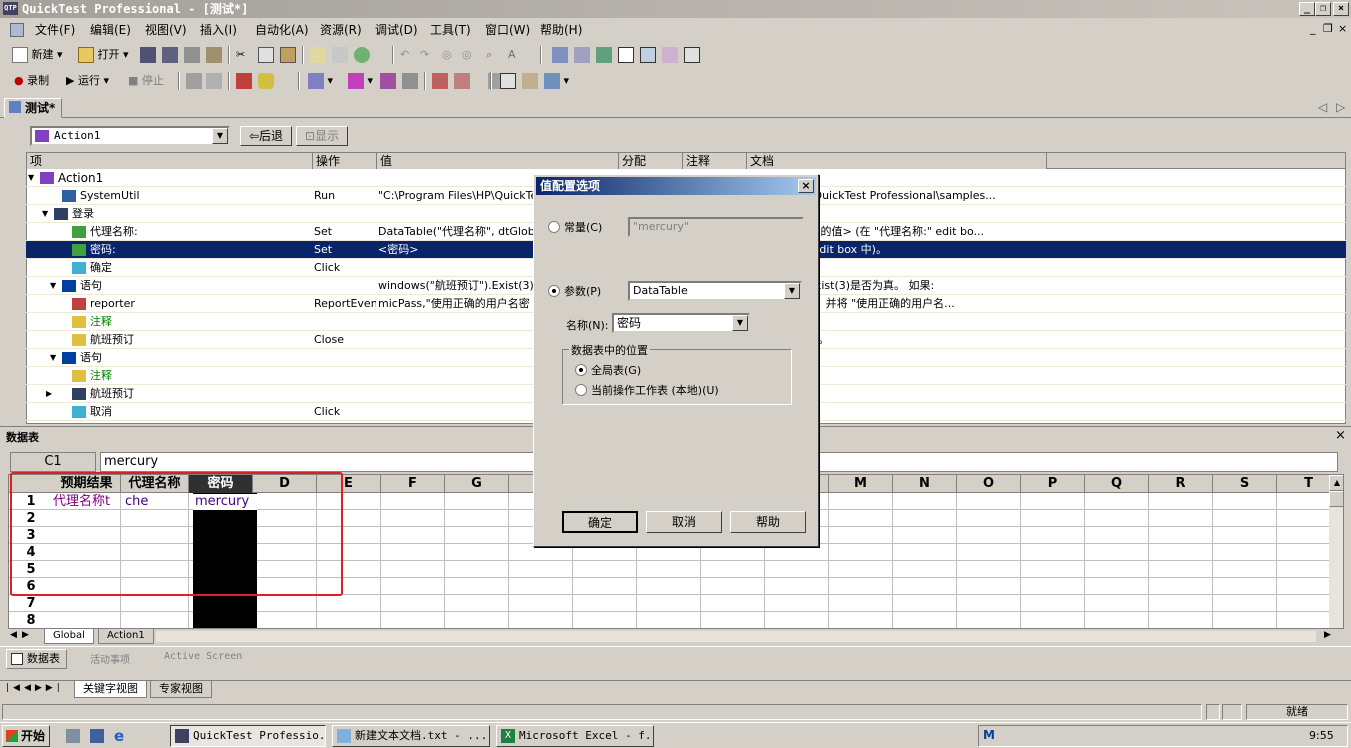  Describe the element at coordinates (681, 323) in the screenshot. I see `parameter-name-select: 密码 ▼` at that location.